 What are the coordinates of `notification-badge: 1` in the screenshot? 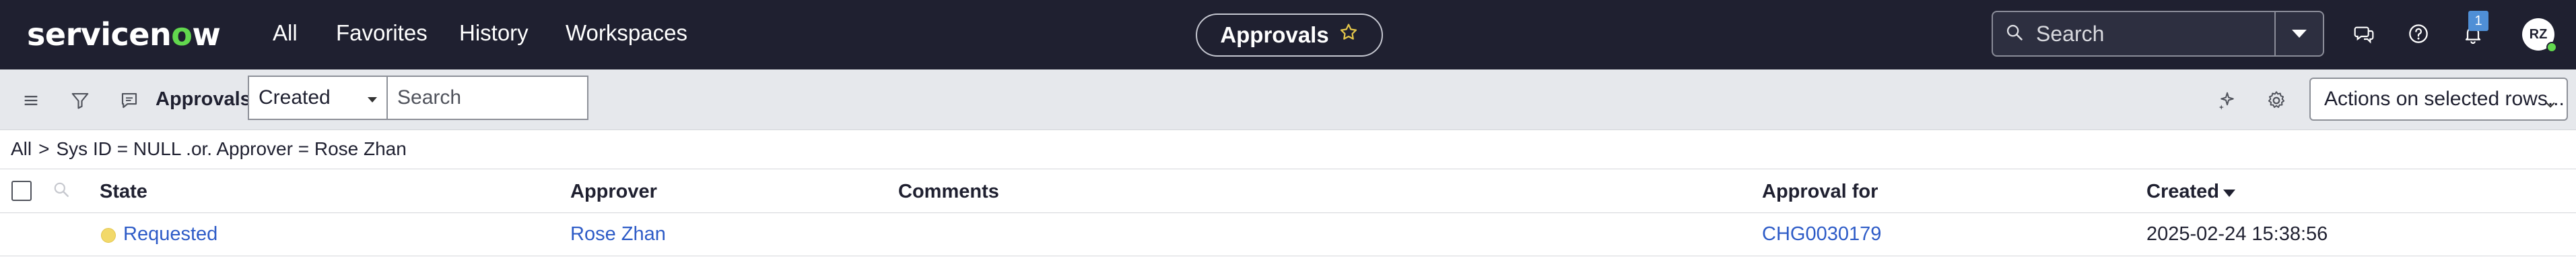 It's located at (2478, 21).